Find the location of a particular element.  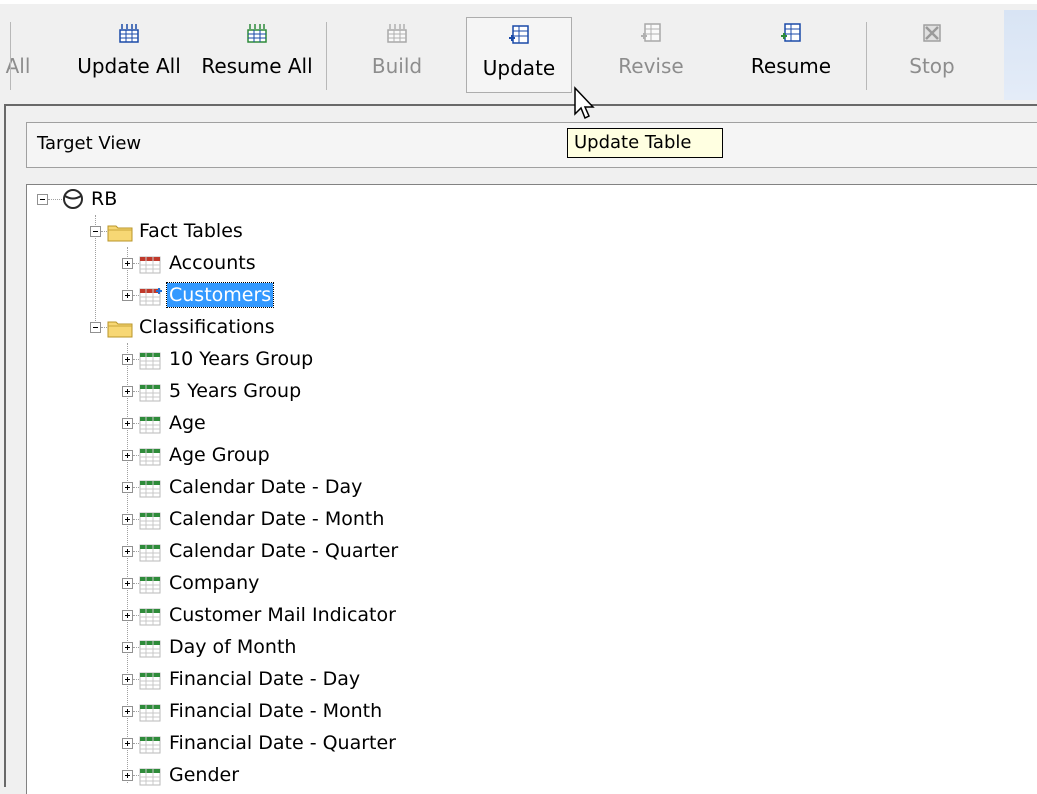

table-row: Financial Date - Month is located at coordinates (327, 713).